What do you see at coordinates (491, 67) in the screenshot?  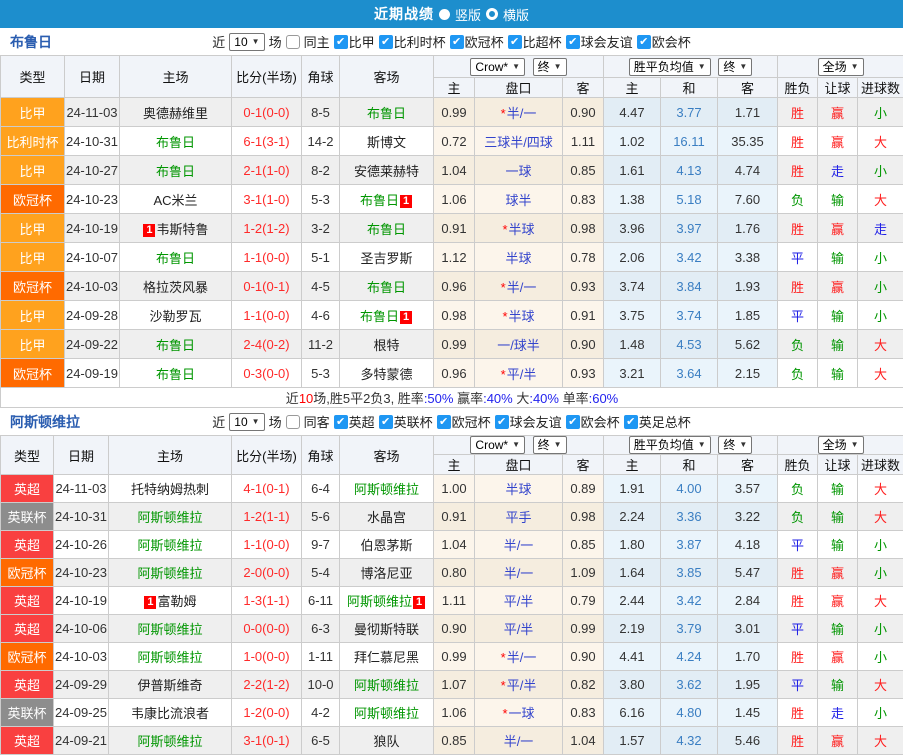 I see `bookmaker-select-value: Crow*` at bounding box center [491, 67].